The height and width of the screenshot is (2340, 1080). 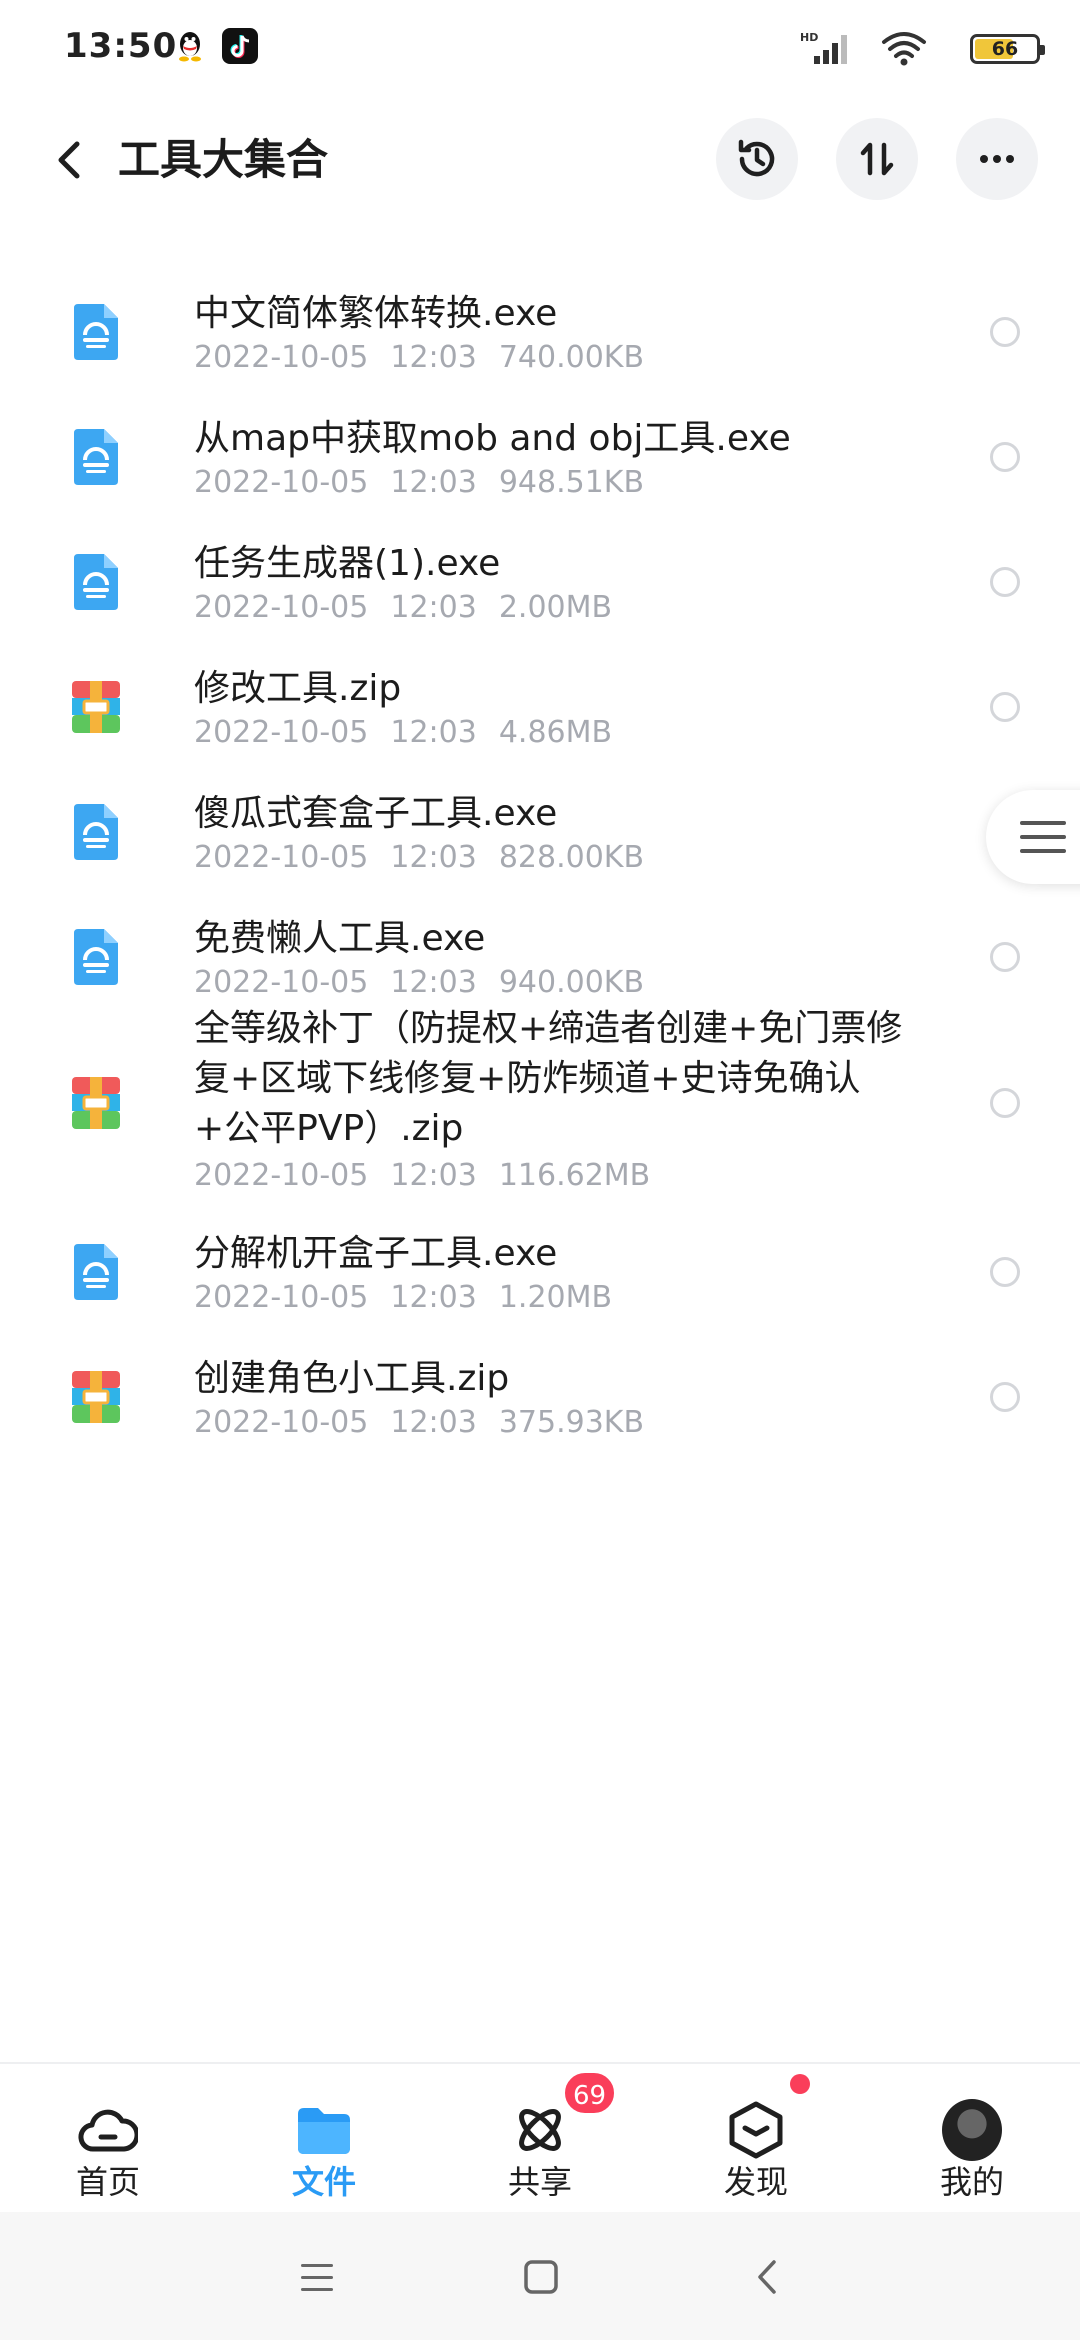 What do you see at coordinates (403, 733) in the screenshot?
I see `file-meta: 2022-10-05 12:03 4.86MB` at bounding box center [403, 733].